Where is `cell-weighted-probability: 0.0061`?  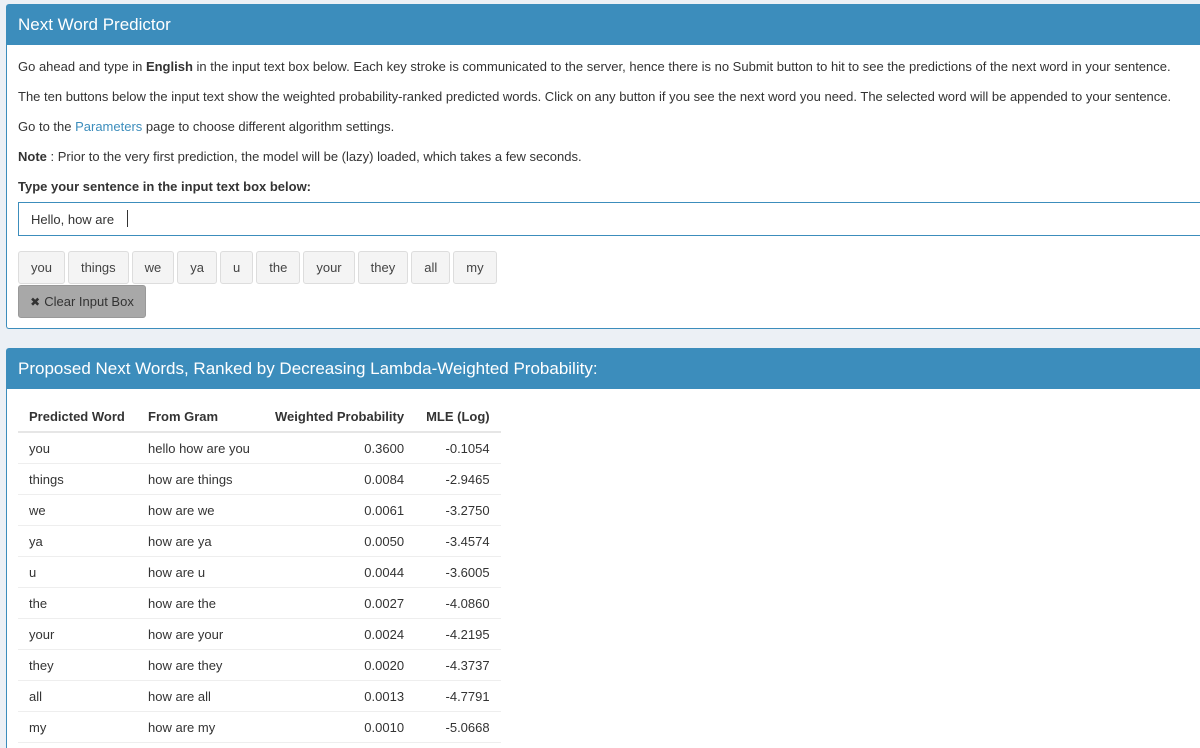
cell-weighted-probability: 0.0061 is located at coordinates (340, 510).